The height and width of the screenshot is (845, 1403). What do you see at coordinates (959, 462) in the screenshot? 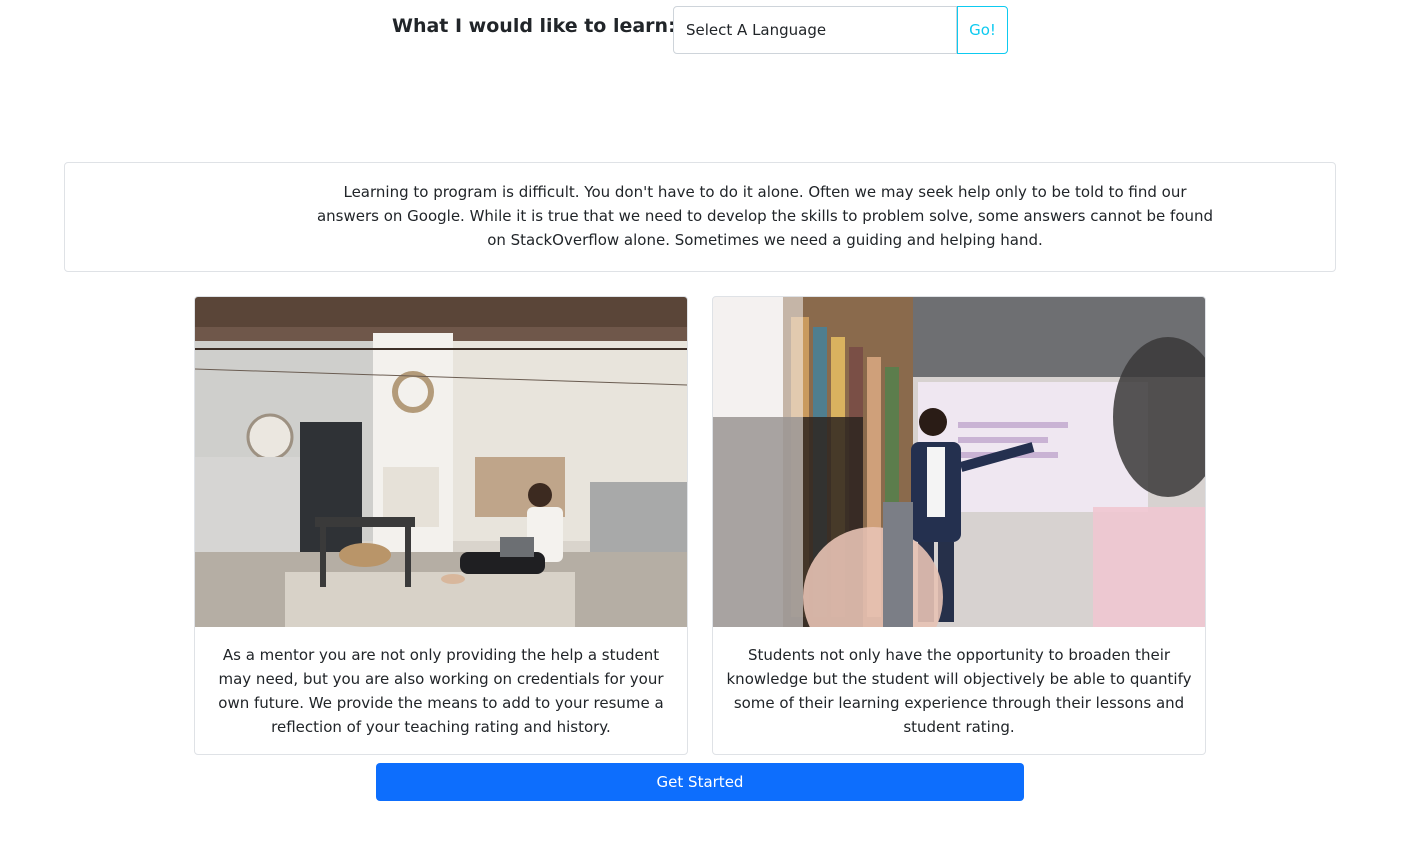
I see `student-photo` at bounding box center [959, 462].